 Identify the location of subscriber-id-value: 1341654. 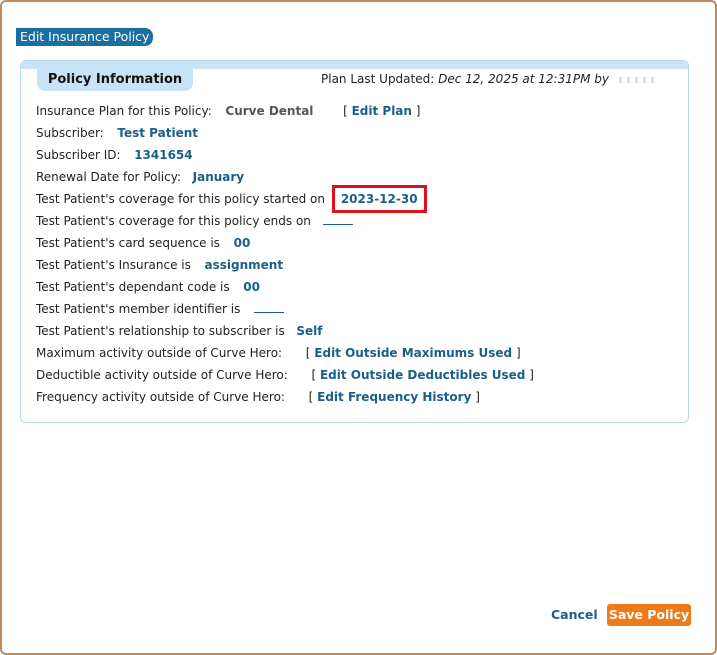
(163, 155).